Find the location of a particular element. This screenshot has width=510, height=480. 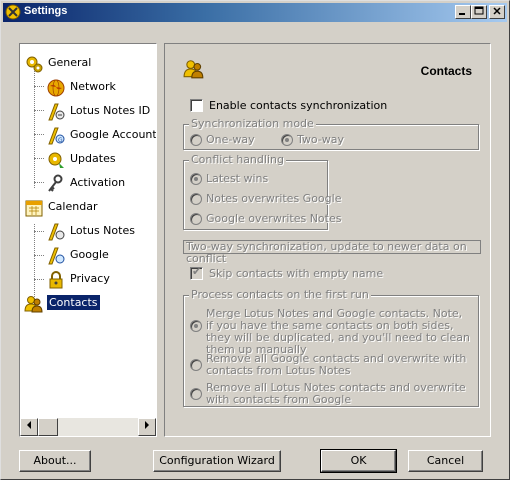

checkmark-icon: ✔ is located at coordinates (197, 271).